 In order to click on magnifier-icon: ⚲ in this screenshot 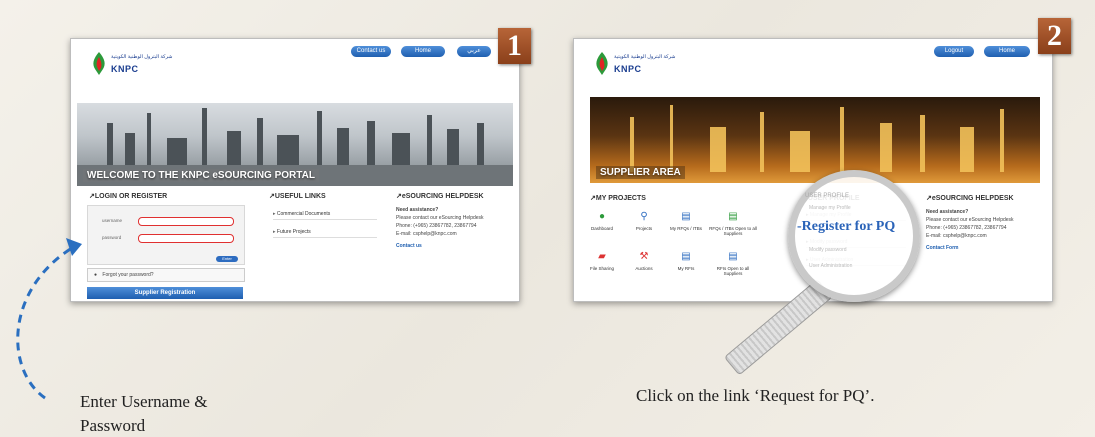, I will do `click(644, 216)`.